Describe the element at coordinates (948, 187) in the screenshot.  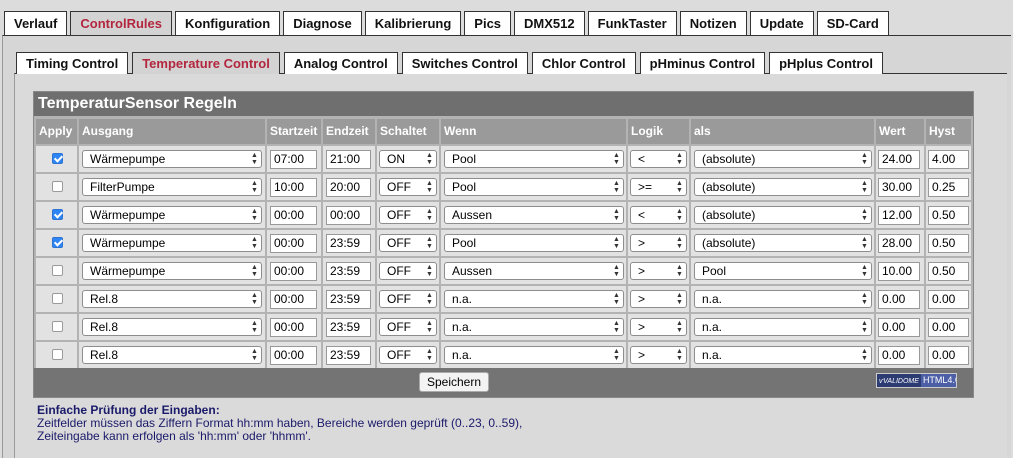
I see `hyst-input: 0.25` at that location.